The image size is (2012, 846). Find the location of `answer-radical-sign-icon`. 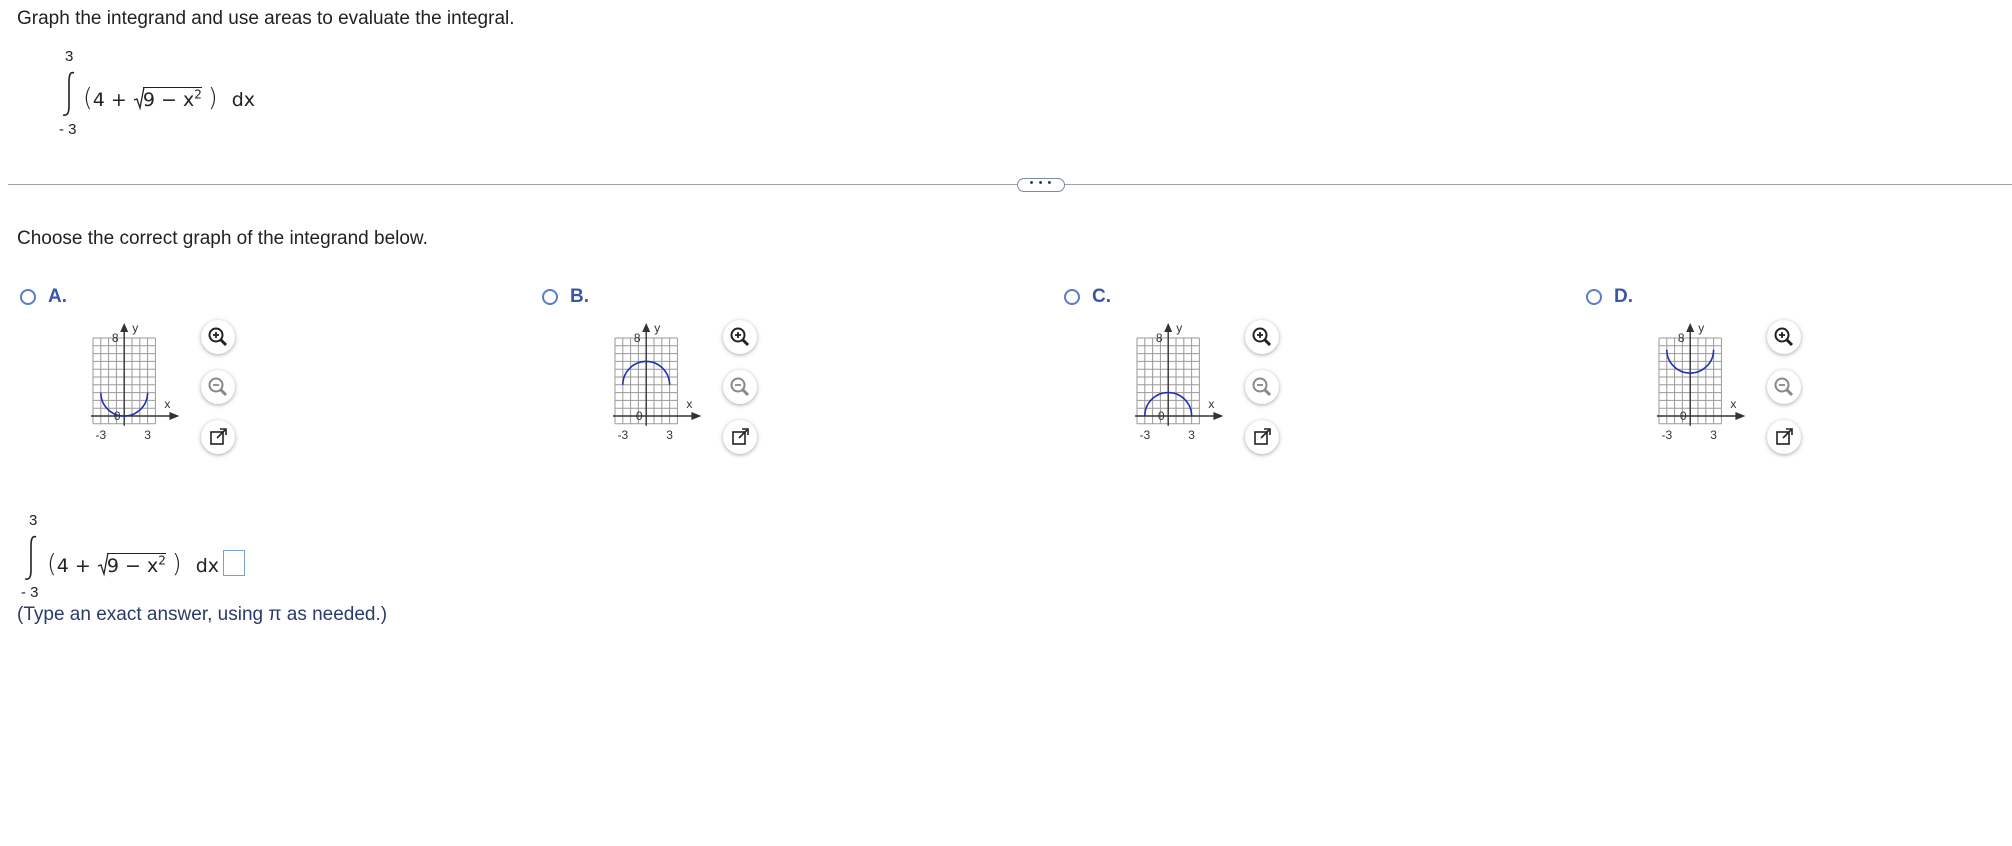

answer-radical-sign-icon is located at coordinates (103, 564).